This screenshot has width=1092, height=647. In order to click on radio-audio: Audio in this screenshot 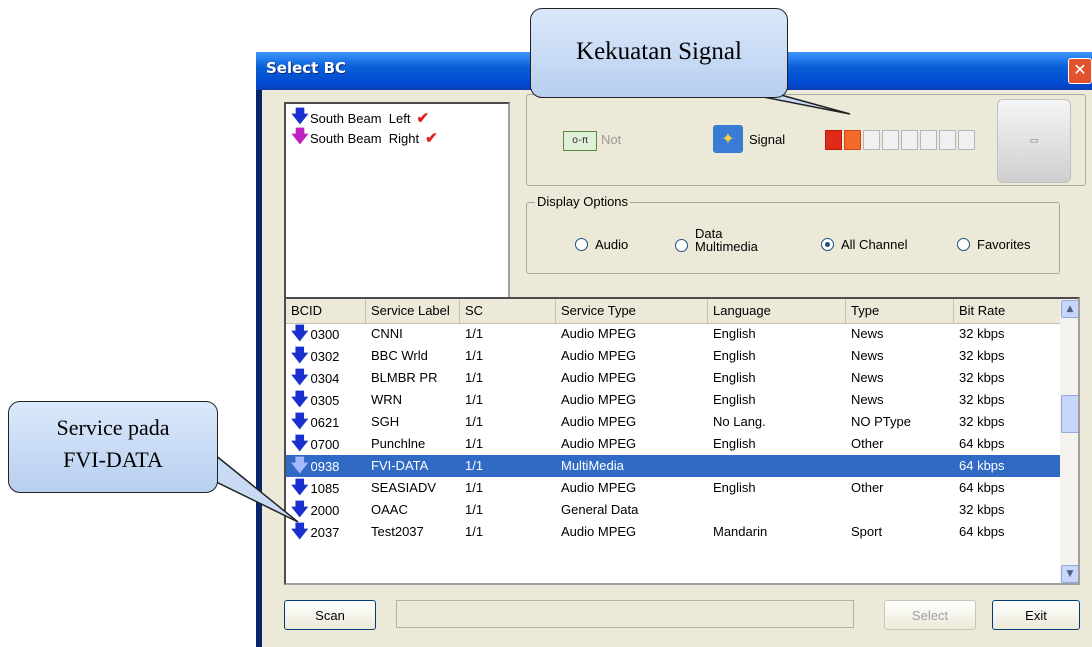, I will do `click(601, 244)`.